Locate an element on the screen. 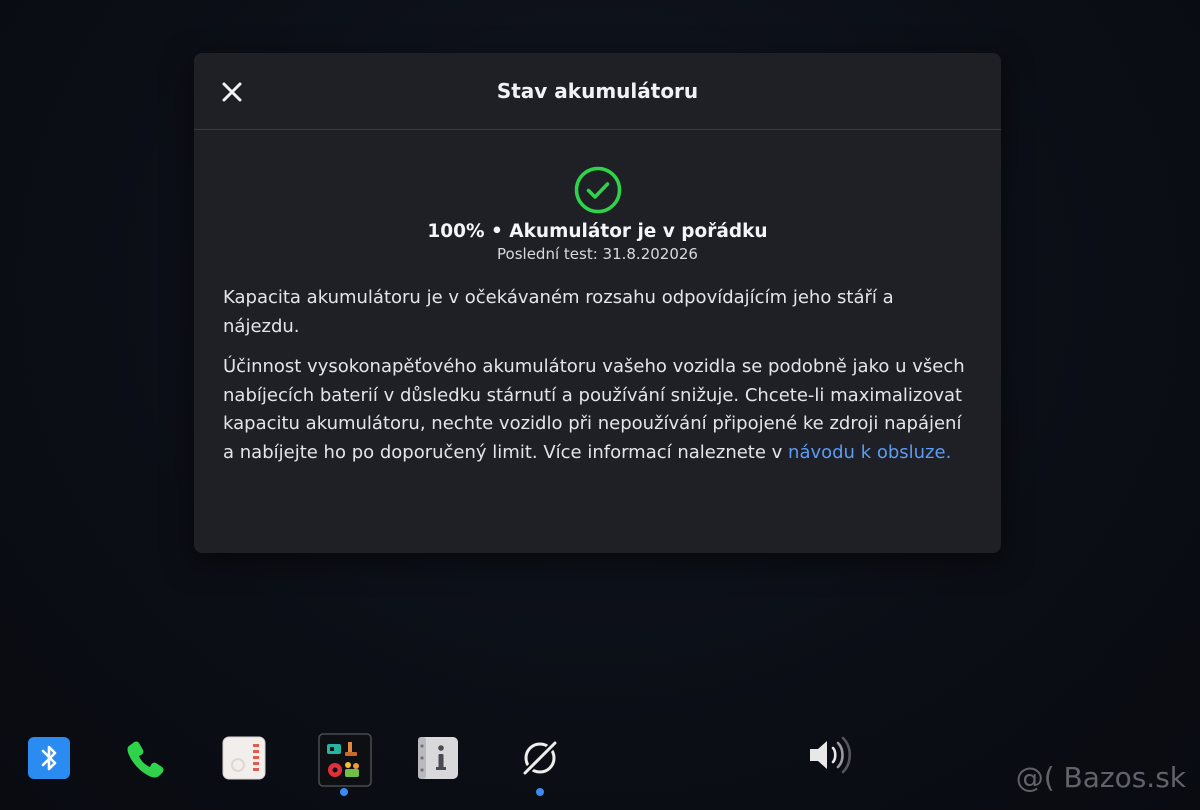 The image size is (1200, 810). dialog-title: Stav akumulátoru is located at coordinates (597, 91).